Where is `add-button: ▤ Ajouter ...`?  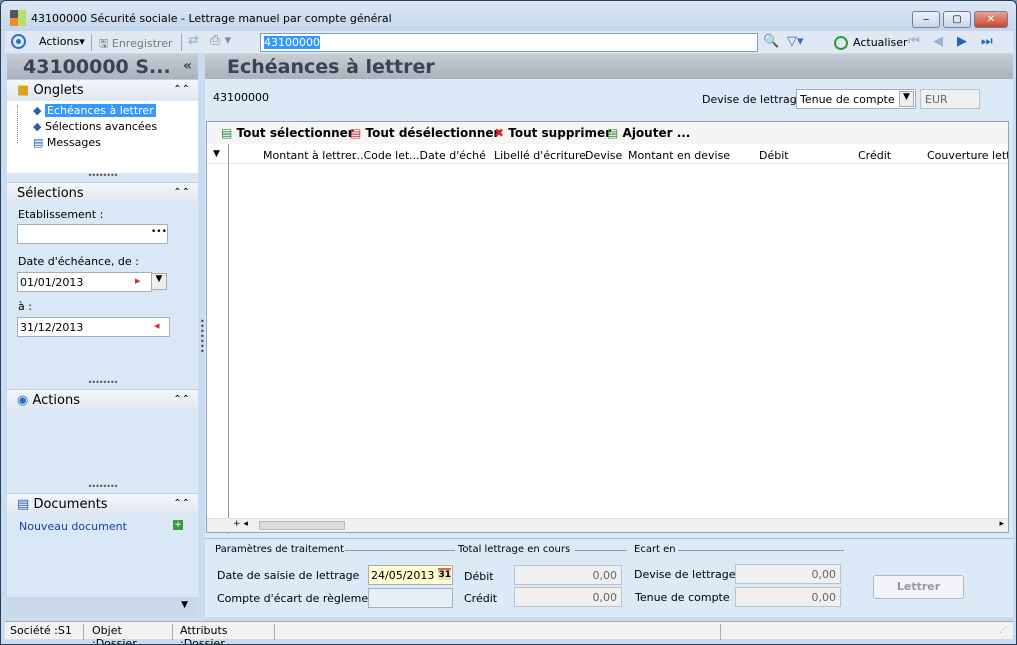 add-button: ▤ Ajouter ... is located at coordinates (648, 133).